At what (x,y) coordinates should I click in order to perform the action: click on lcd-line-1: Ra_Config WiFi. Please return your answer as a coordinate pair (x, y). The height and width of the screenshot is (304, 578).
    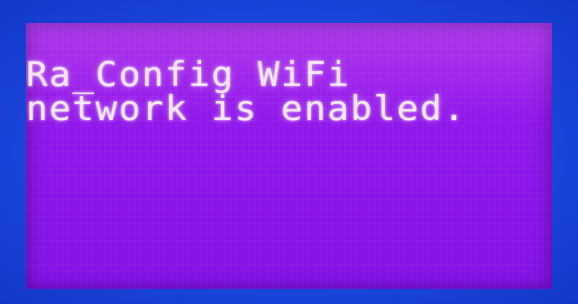
    Looking at the image, I should click on (188, 75).